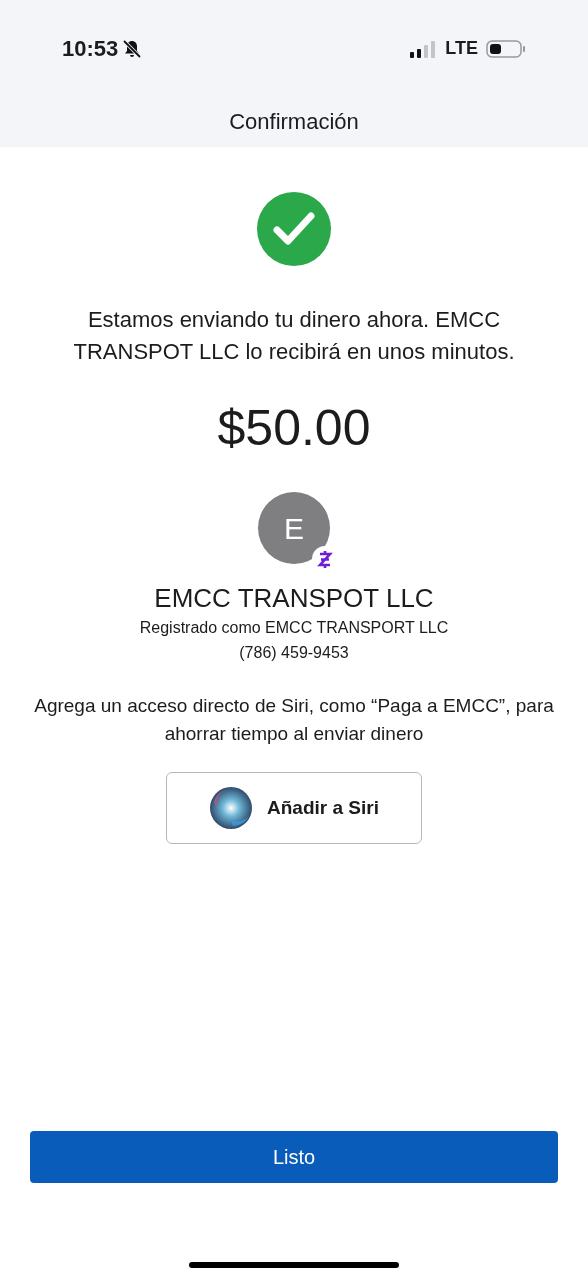  What do you see at coordinates (294, 428) in the screenshot?
I see `amount: $50.00` at bounding box center [294, 428].